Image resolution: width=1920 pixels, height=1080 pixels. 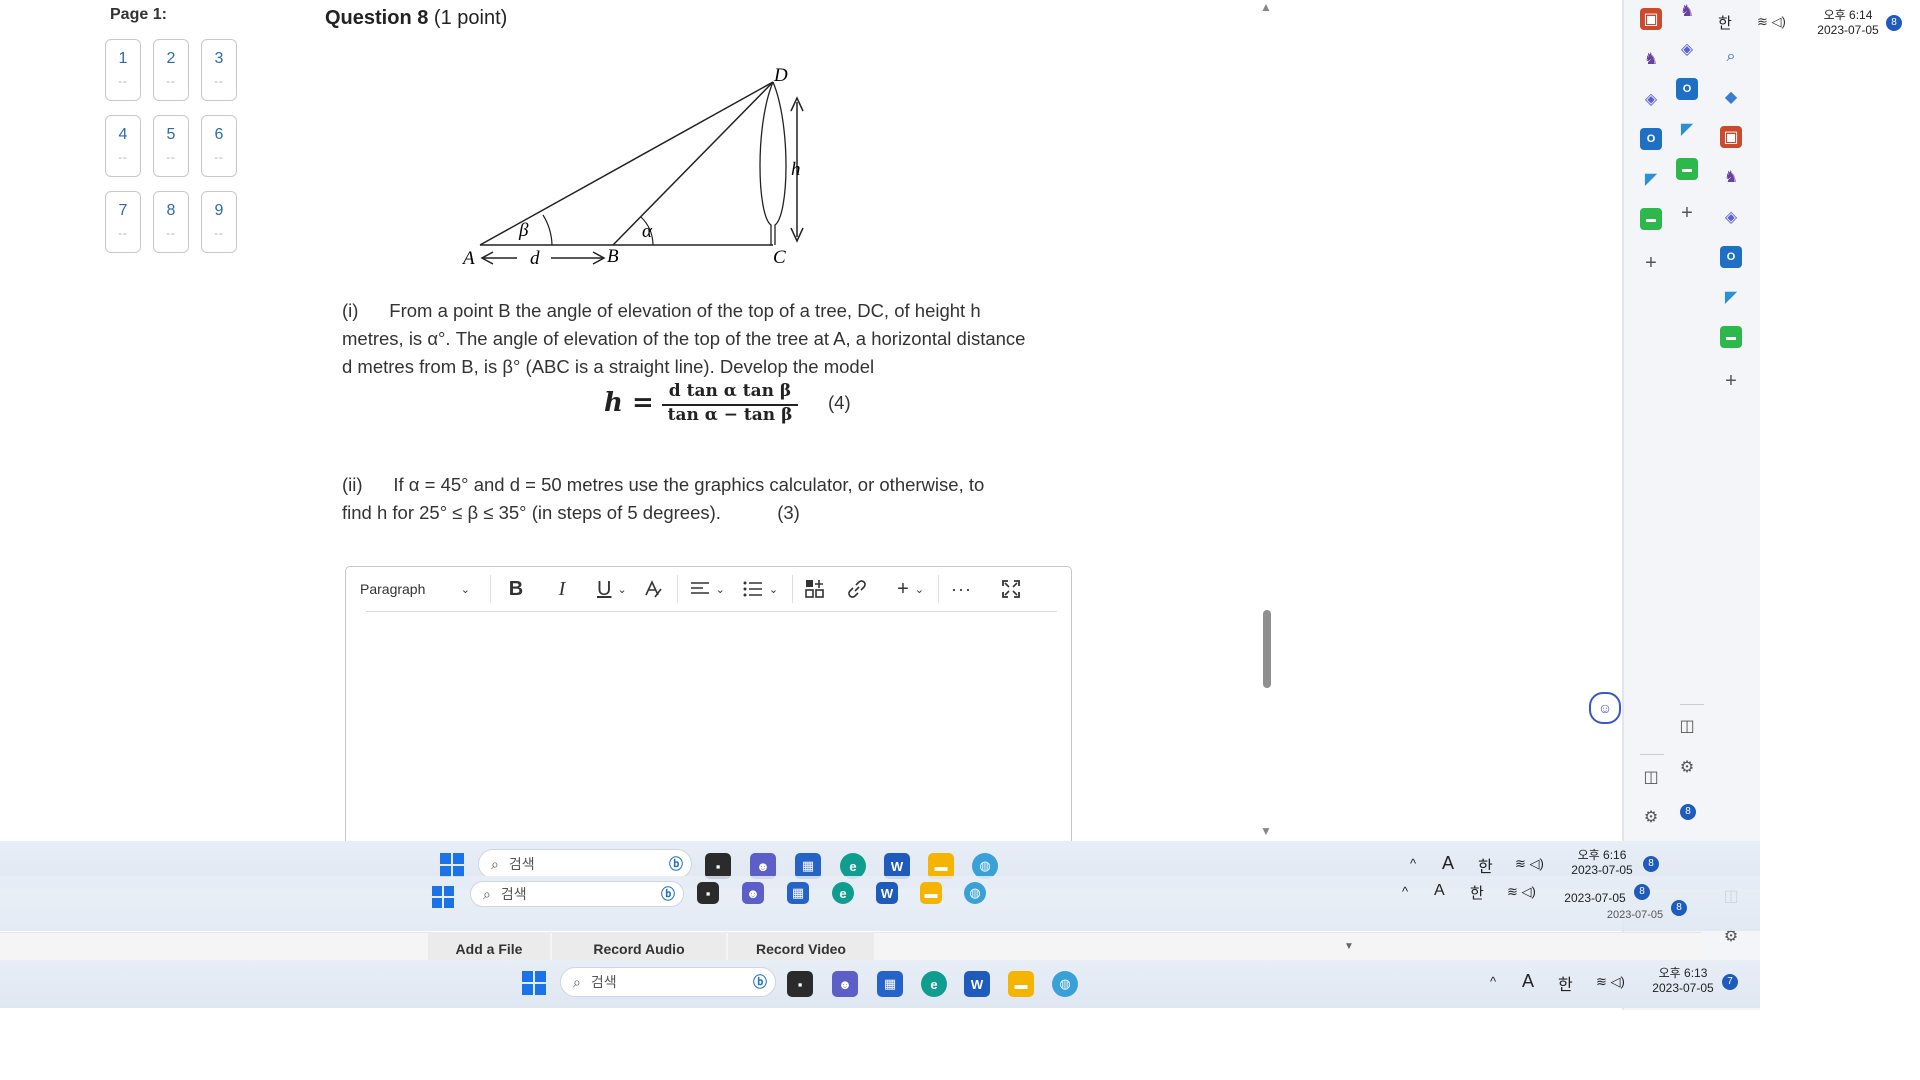 What do you see at coordinates (857, 589) in the screenshot?
I see `insert-link-button` at bounding box center [857, 589].